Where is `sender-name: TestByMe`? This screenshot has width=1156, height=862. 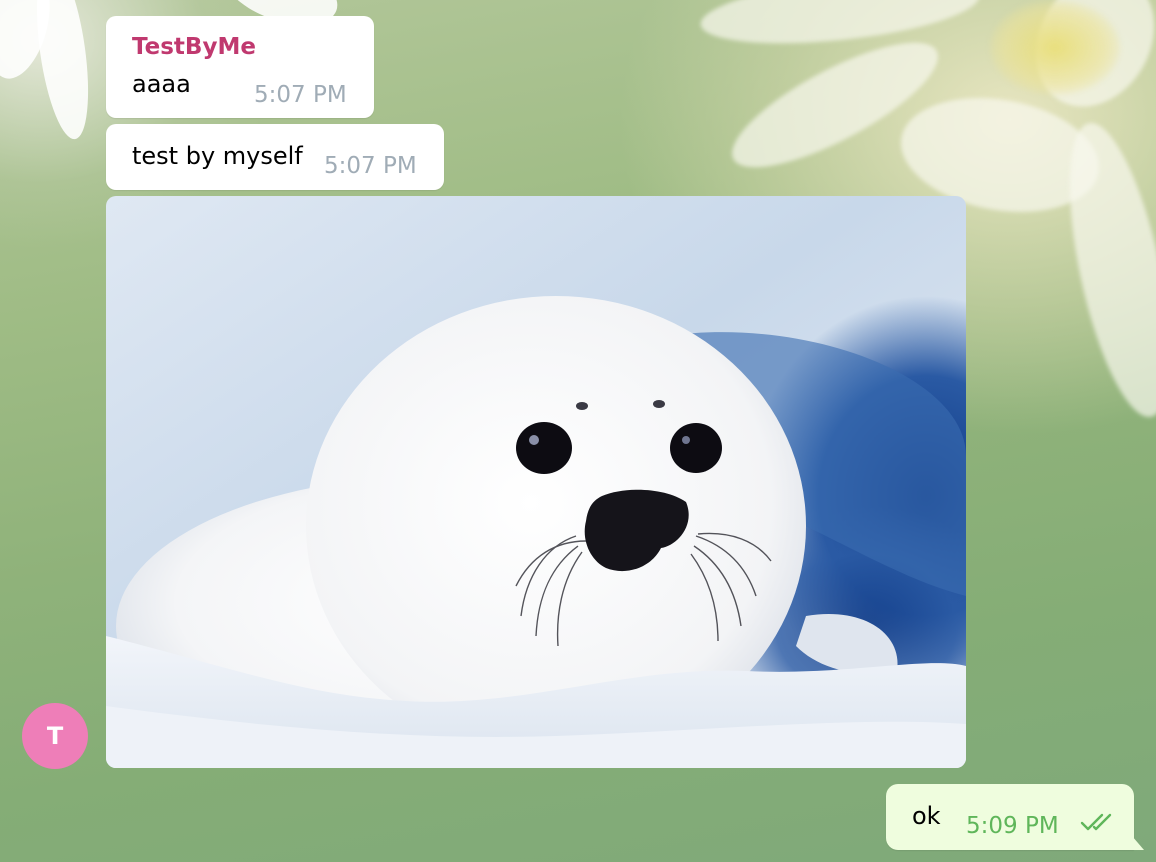 sender-name: TestByMe is located at coordinates (194, 47).